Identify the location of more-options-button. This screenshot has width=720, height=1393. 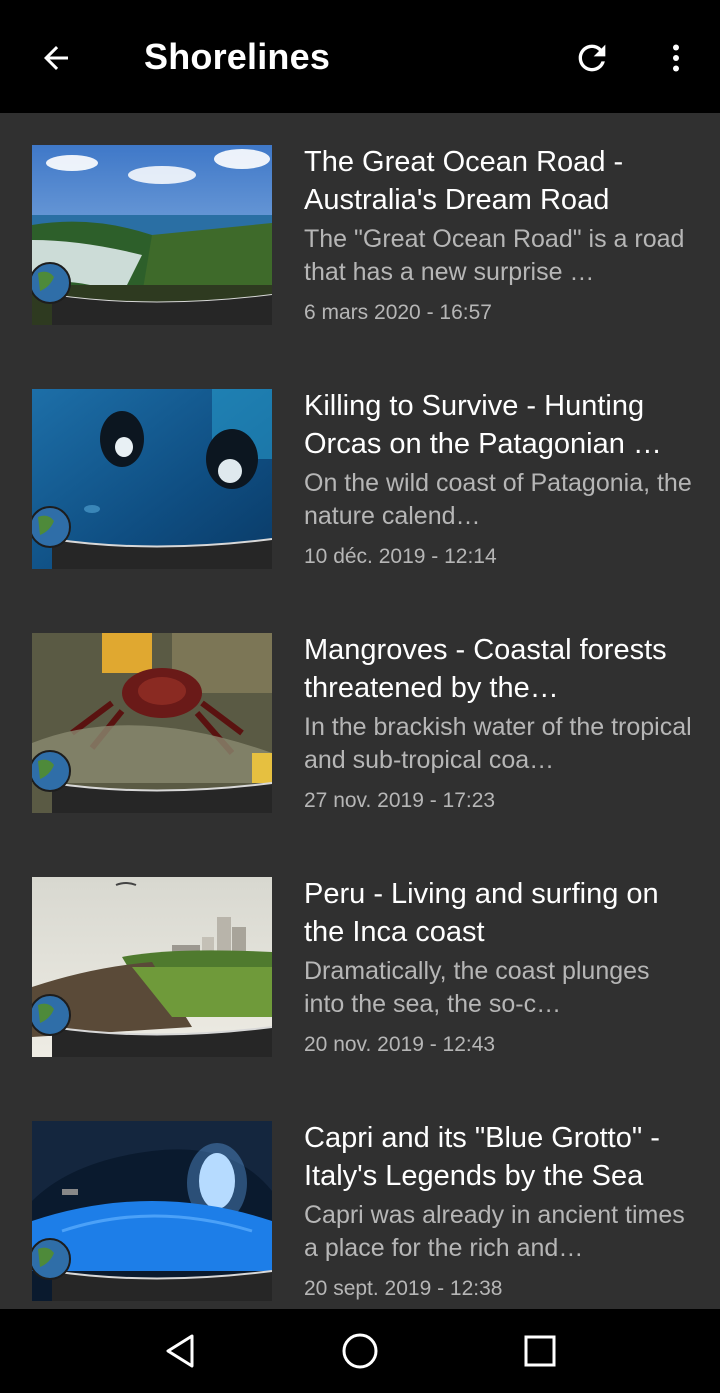
(676, 58).